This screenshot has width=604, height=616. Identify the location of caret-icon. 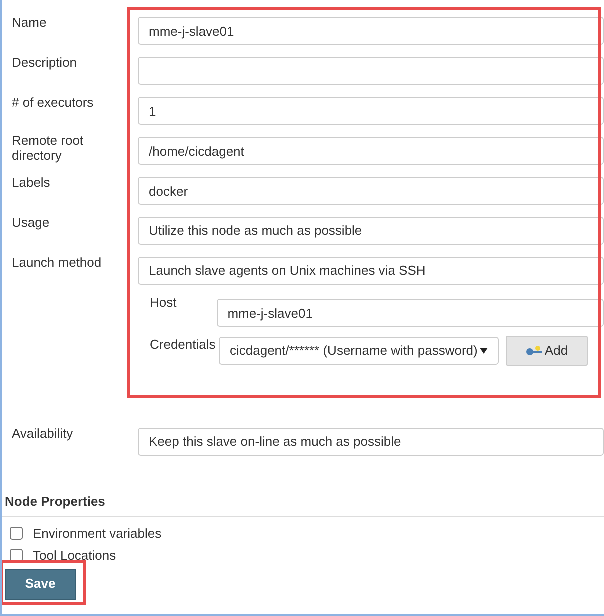
(484, 351).